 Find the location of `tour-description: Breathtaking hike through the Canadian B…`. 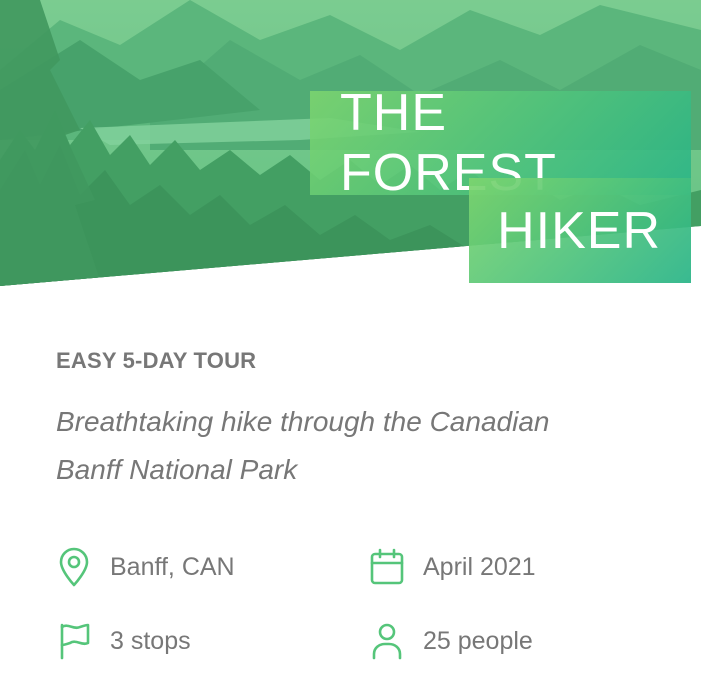

tour-description: Breathtaking hike through the Canadian B… is located at coordinates (303, 445).